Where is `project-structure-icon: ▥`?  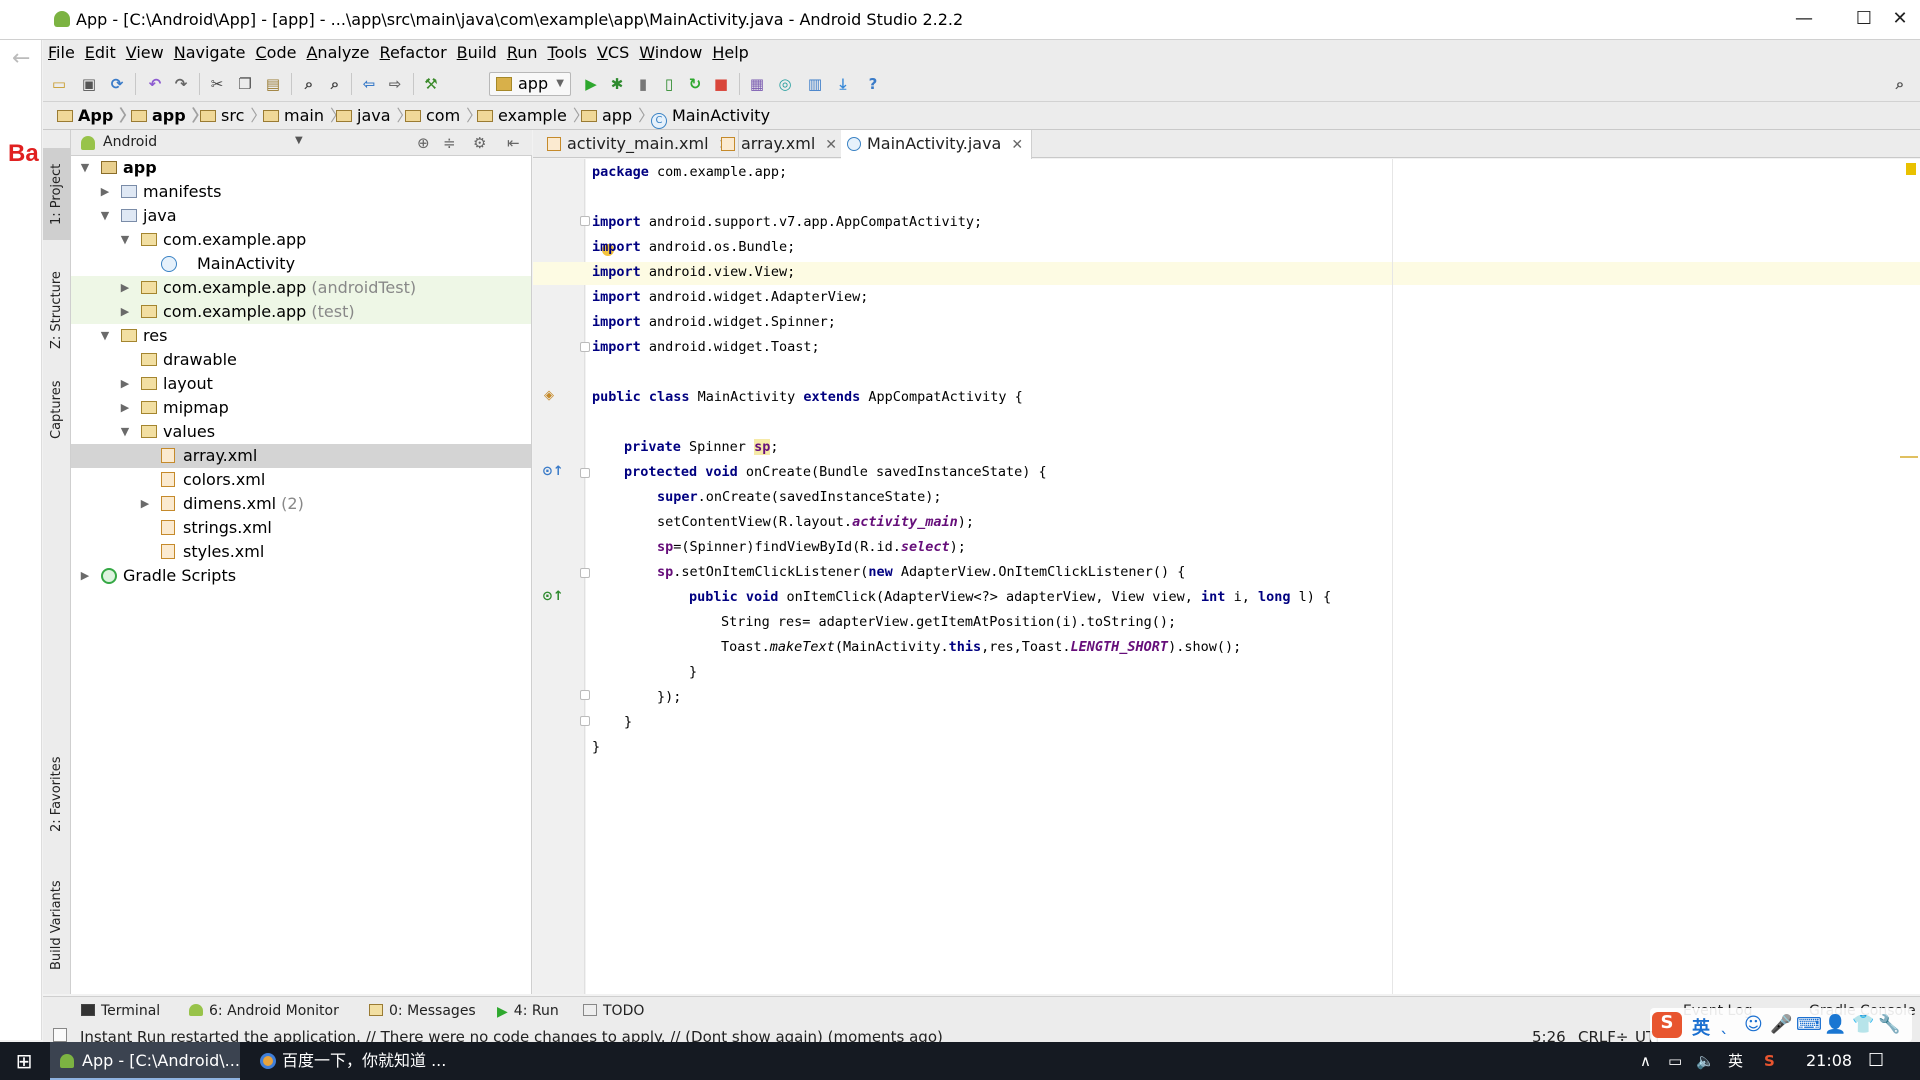
project-structure-icon: ▥ is located at coordinates (815, 84).